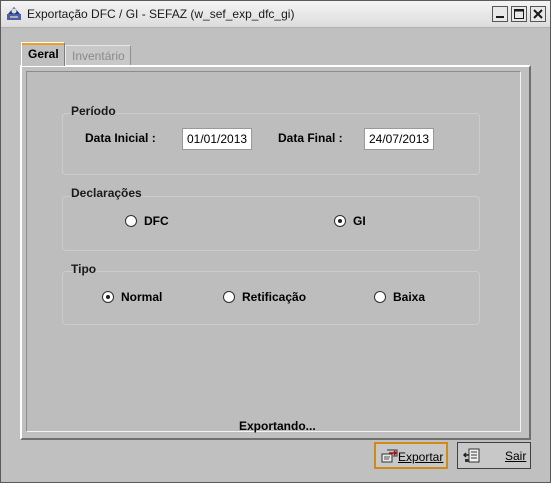 The image size is (551, 483). I want to click on tab-inventario-label: Inventário, so click(98, 56).